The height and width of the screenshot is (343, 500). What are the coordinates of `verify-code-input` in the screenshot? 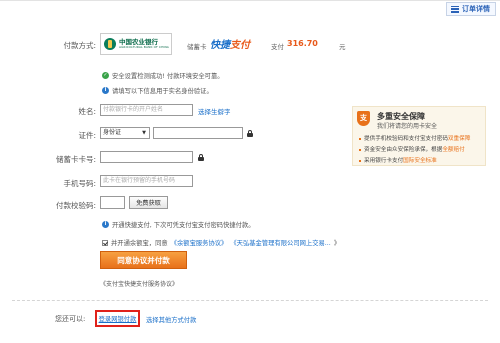 It's located at (112, 202).